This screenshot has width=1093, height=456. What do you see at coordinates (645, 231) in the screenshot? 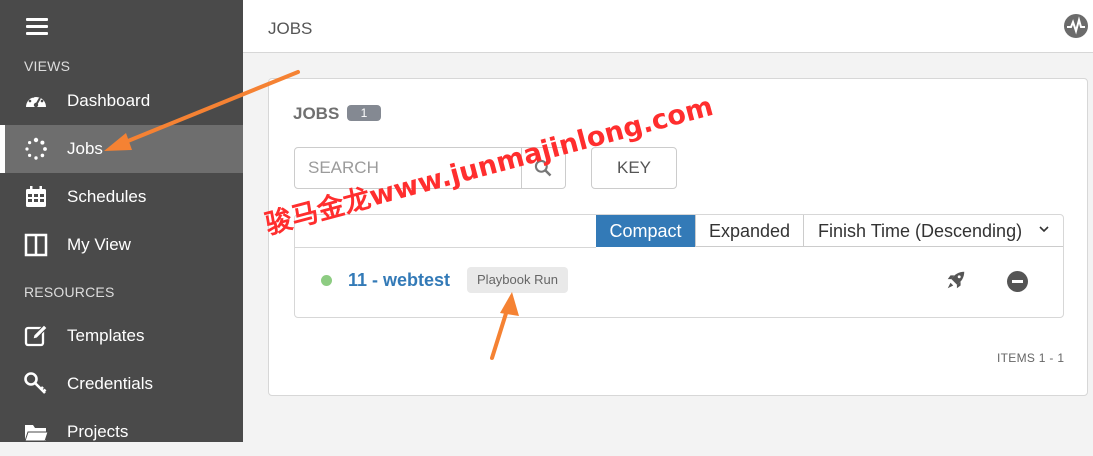
I see `view-compact-button: Compact` at bounding box center [645, 231].